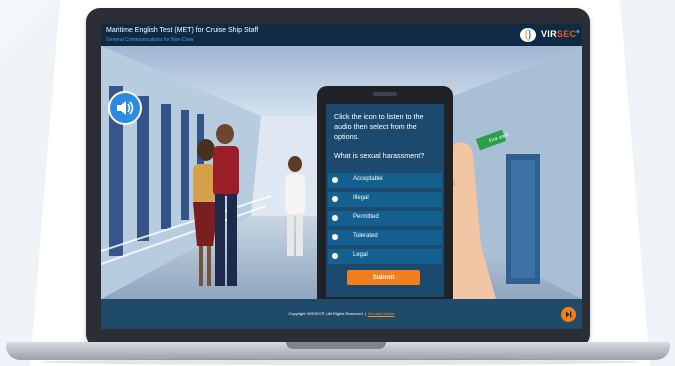 This screenshot has height=366, width=675. Describe the element at coordinates (340, 362) in the screenshot. I see `laptop-shadow` at that location.